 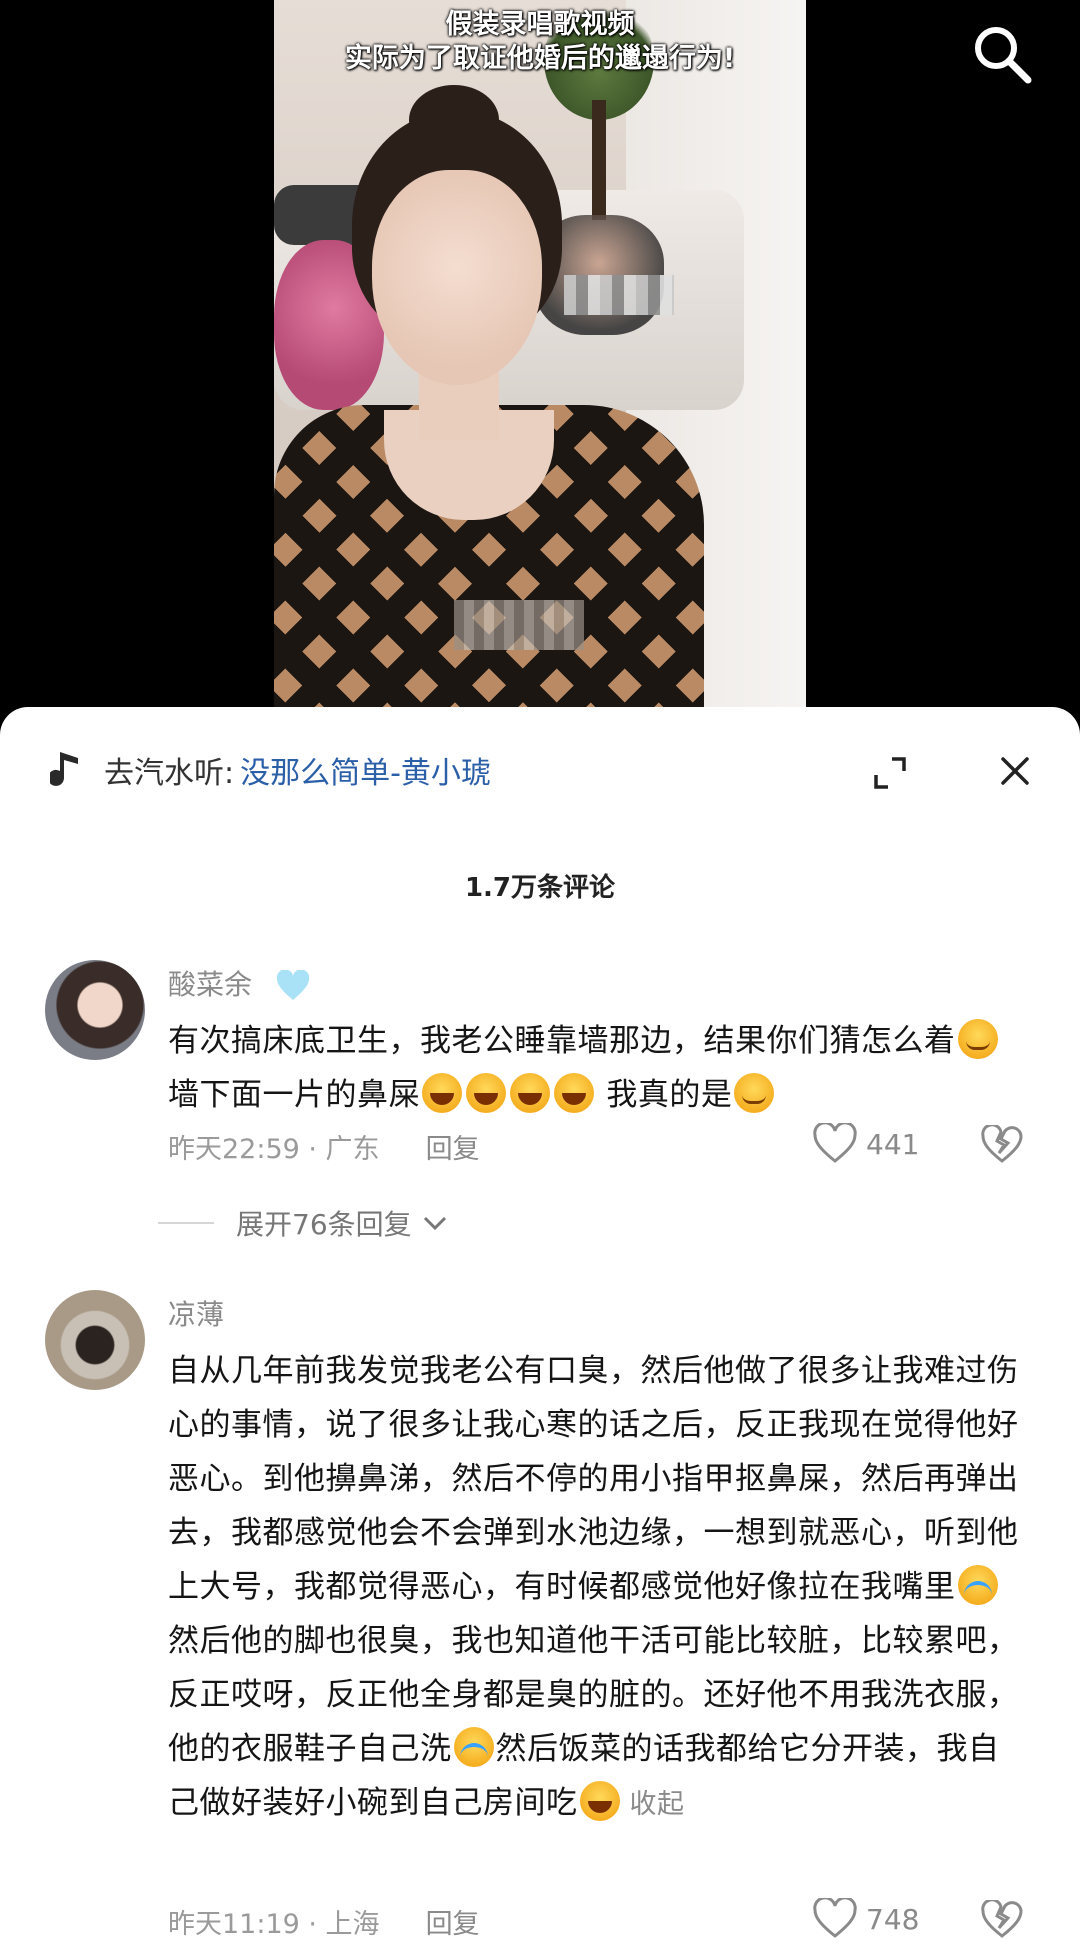 I want to click on video-plant-trunk, so click(x=599, y=160).